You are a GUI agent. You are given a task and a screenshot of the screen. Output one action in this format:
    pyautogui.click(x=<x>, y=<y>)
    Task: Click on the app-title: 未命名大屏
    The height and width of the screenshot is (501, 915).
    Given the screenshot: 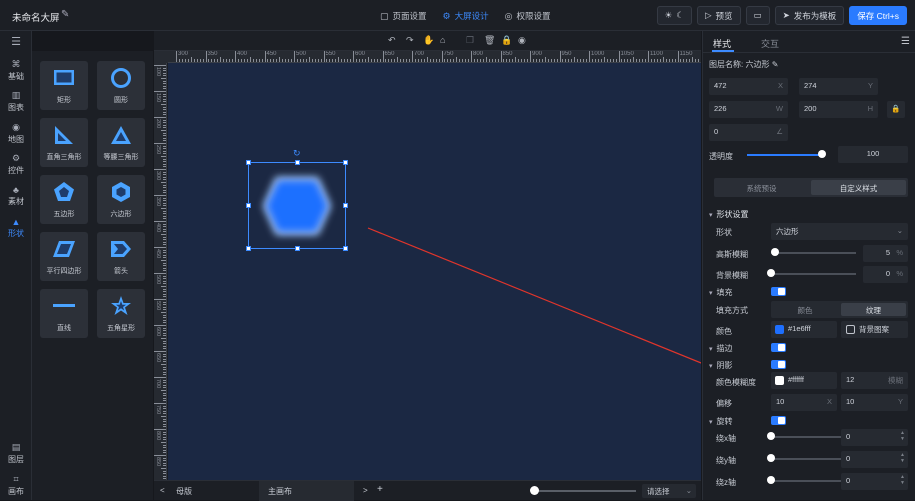 What is the action you would take?
    pyautogui.click(x=36, y=17)
    